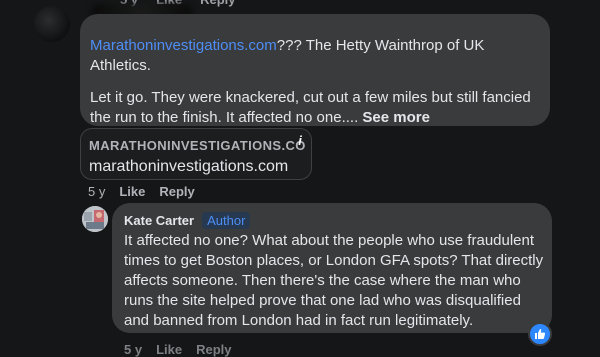 This screenshot has width=600, height=357. What do you see at coordinates (169, 349) in the screenshot?
I see `reply-like-button: Like` at bounding box center [169, 349].